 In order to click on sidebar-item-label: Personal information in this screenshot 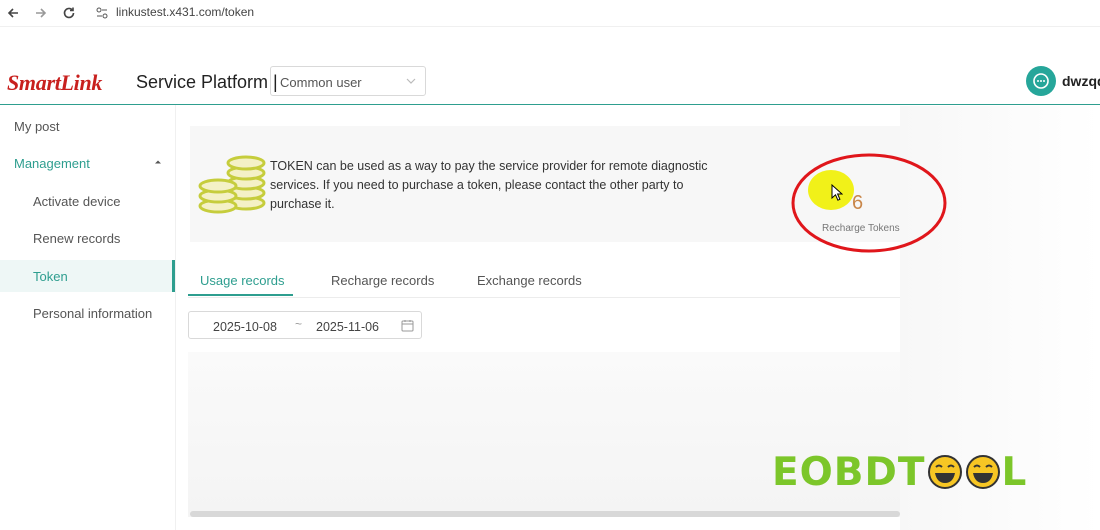, I will do `click(93, 313)`.